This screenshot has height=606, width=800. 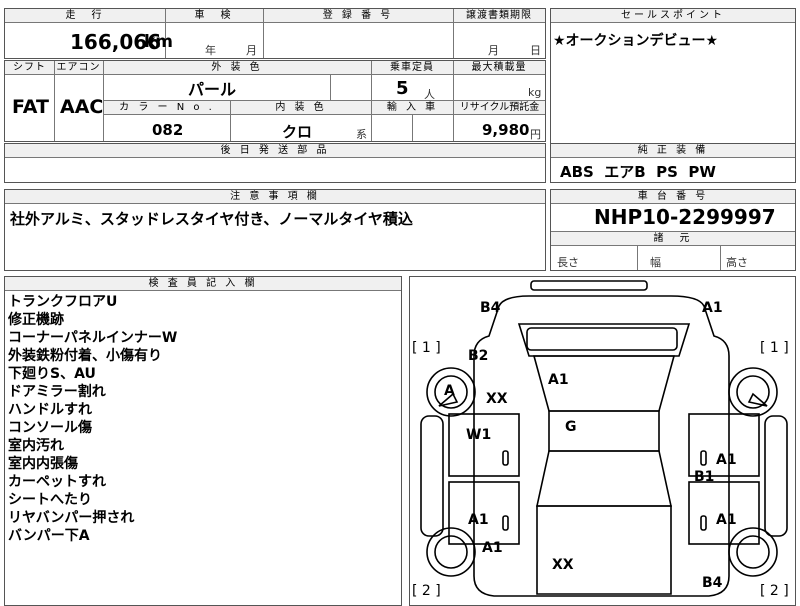 I want to click on inspector-line: 修正機跡, so click(x=36, y=320).